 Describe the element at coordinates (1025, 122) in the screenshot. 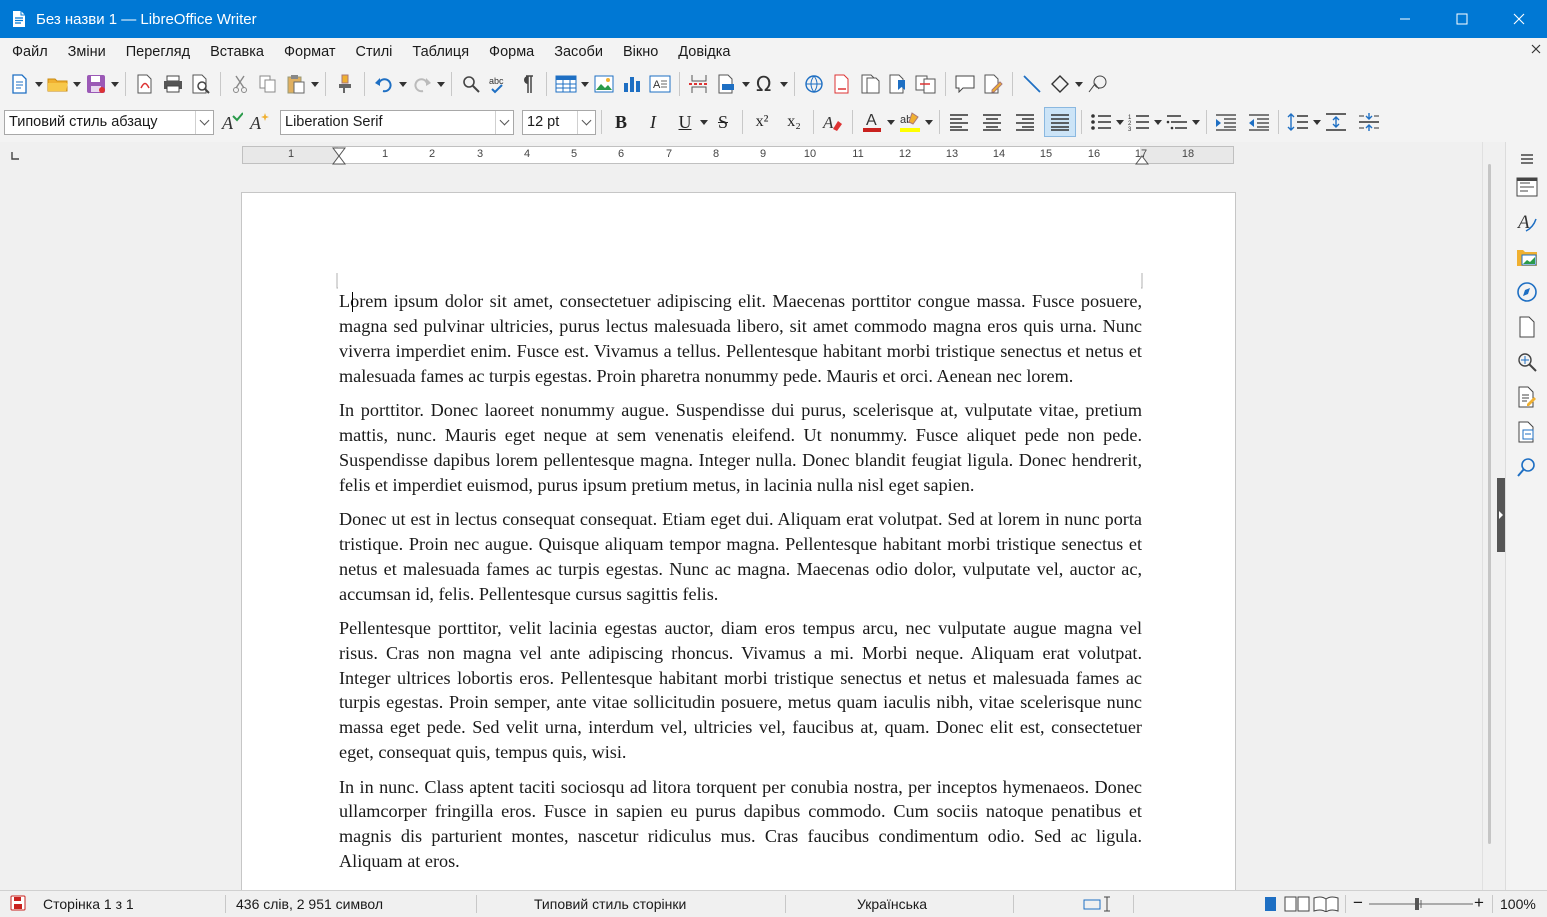

I see `align-right-icon` at that location.